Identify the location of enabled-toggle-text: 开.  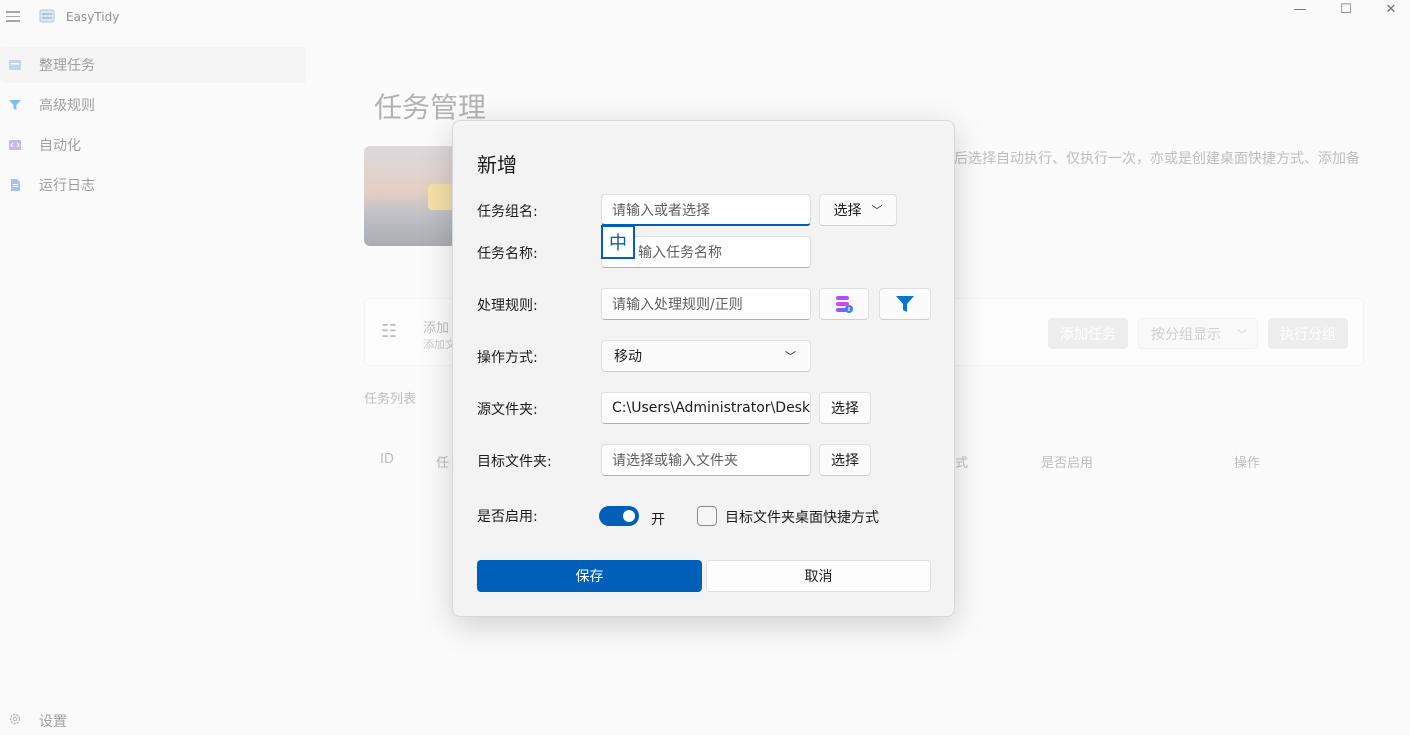
(658, 520).